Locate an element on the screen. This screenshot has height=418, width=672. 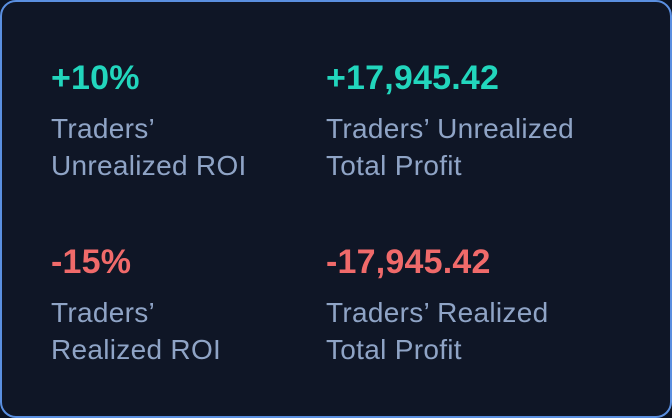
unrealized-profit-label-line2: Total Profit is located at coordinates (394, 165).